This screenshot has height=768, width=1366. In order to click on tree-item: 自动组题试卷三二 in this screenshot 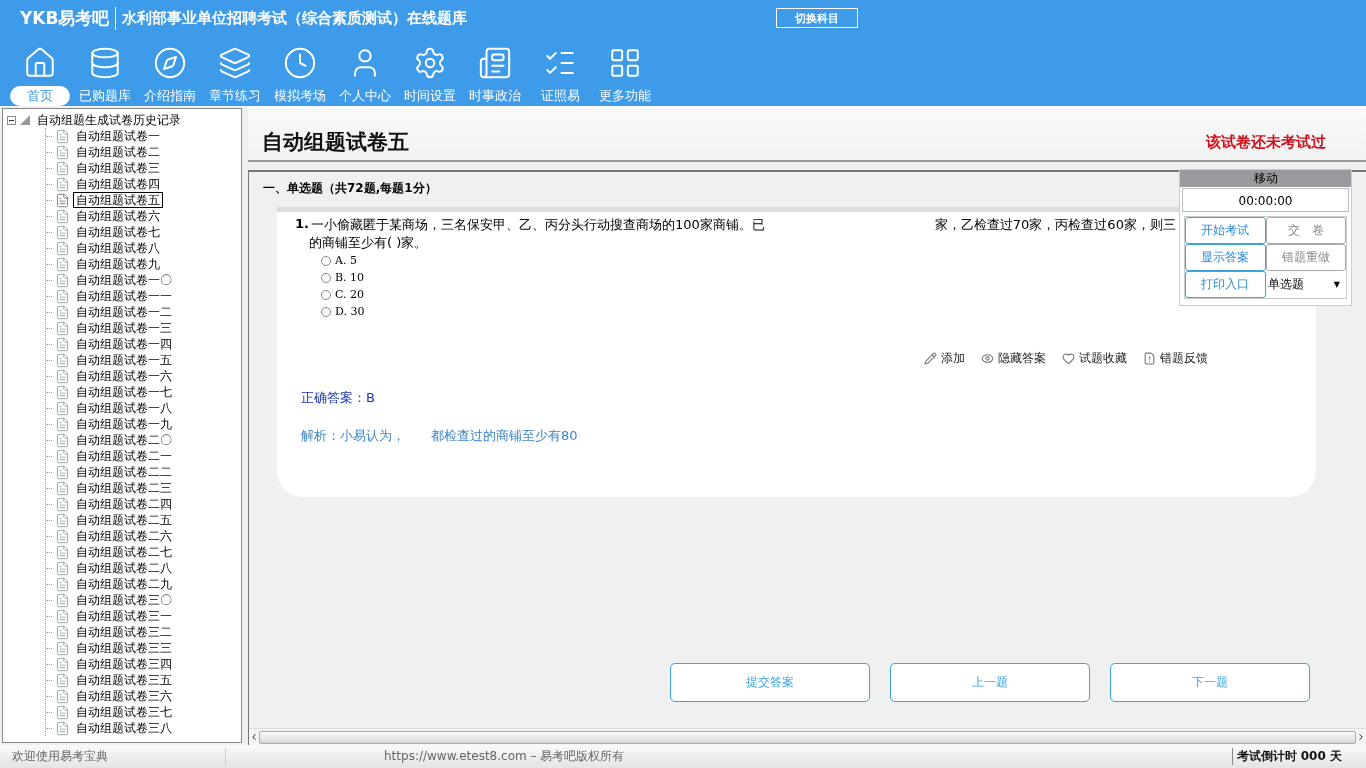, I will do `click(124, 632)`.